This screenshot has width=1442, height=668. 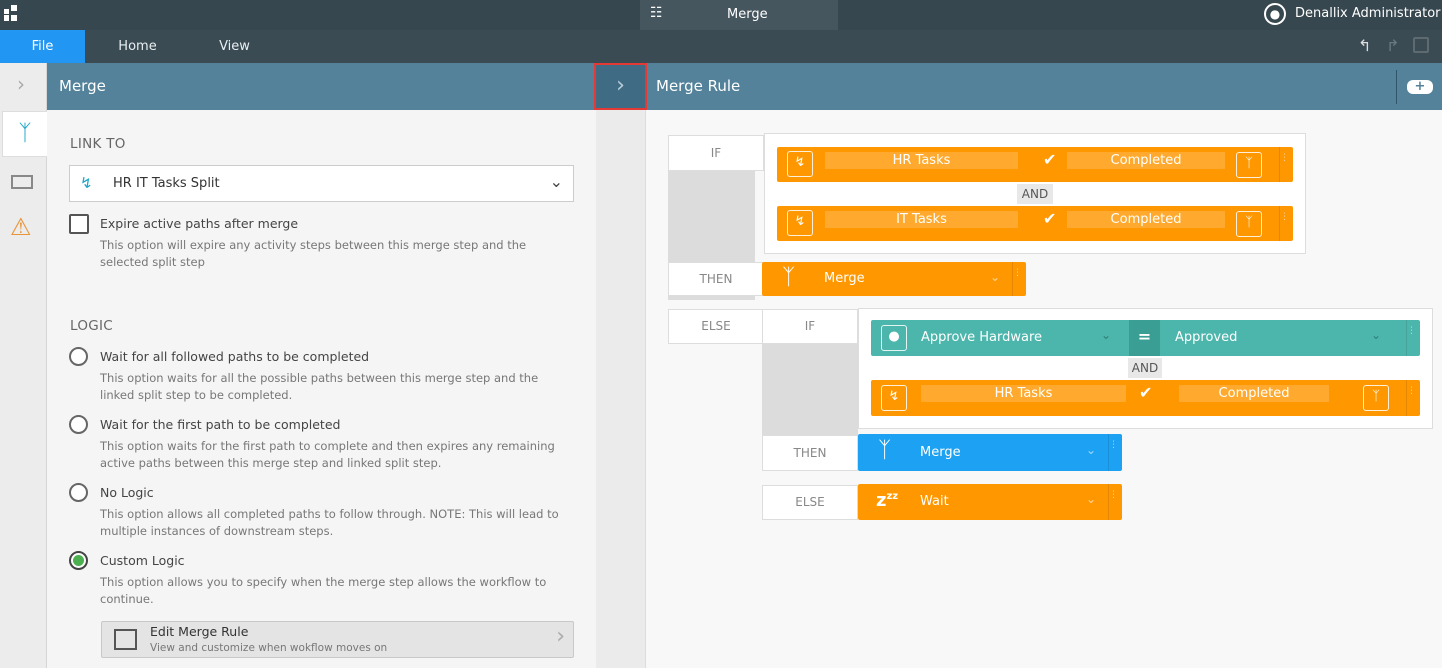 What do you see at coordinates (934, 501) in the screenshot?
I see `action-label: Wait` at bounding box center [934, 501].